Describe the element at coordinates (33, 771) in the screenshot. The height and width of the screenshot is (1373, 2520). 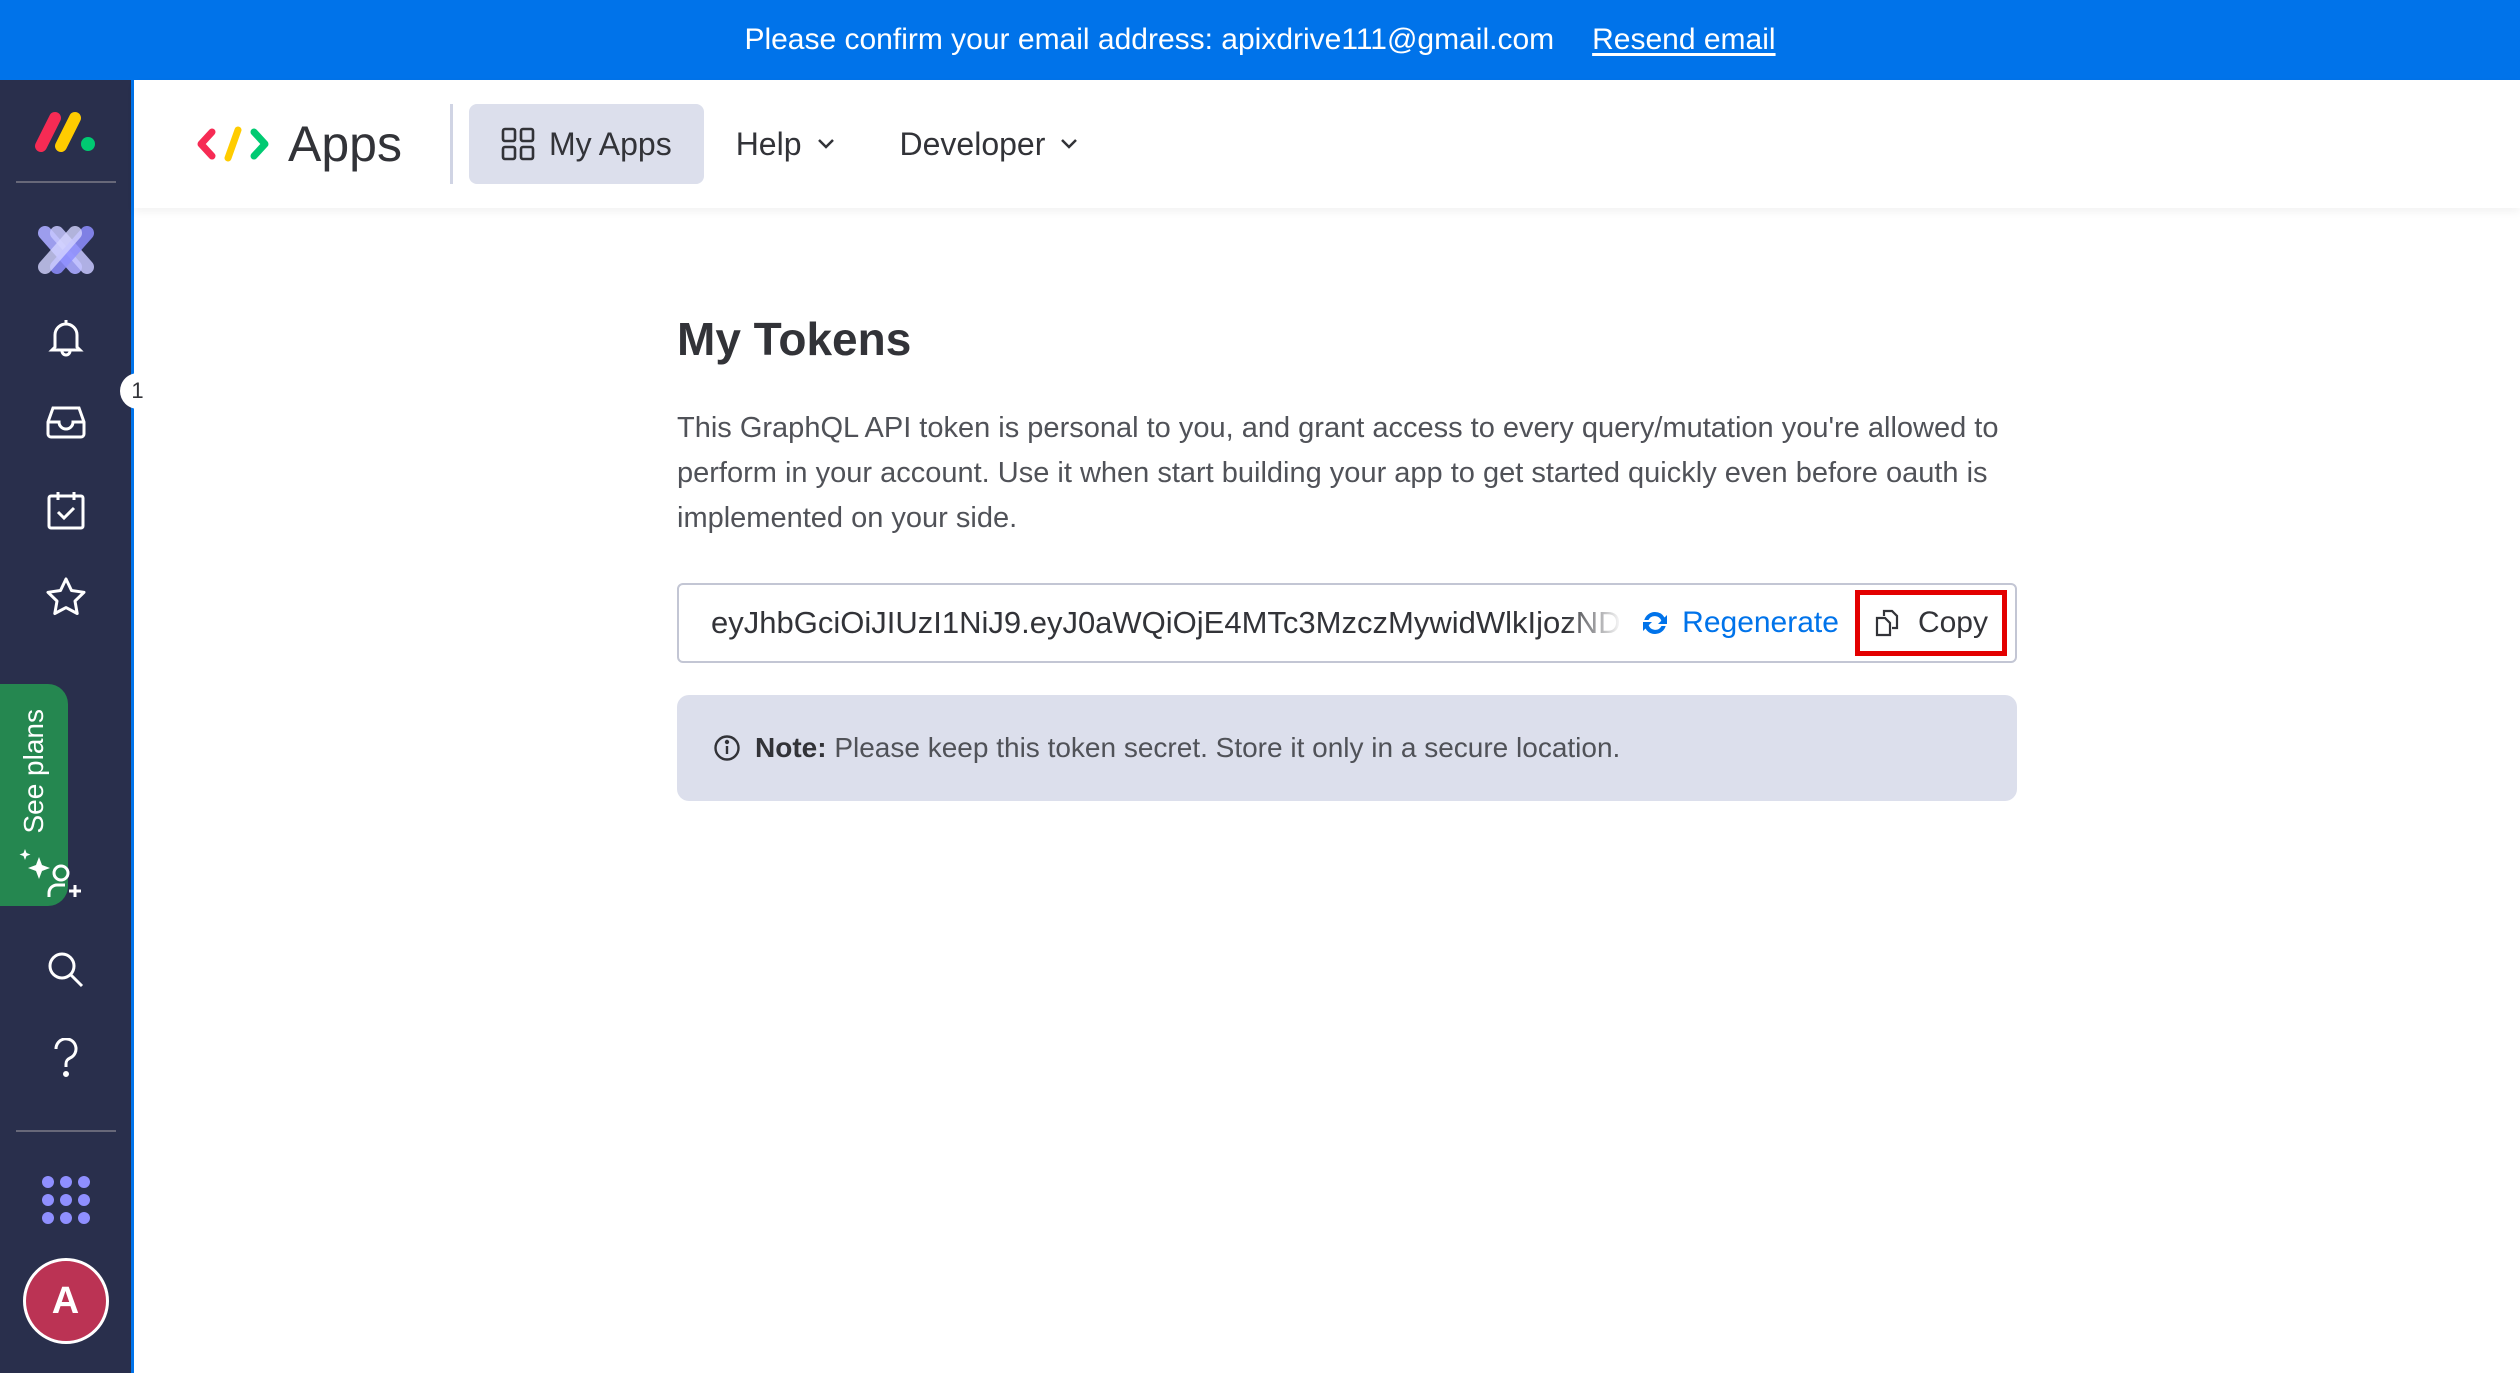
I see `see-plans-label: See plans` at that location.